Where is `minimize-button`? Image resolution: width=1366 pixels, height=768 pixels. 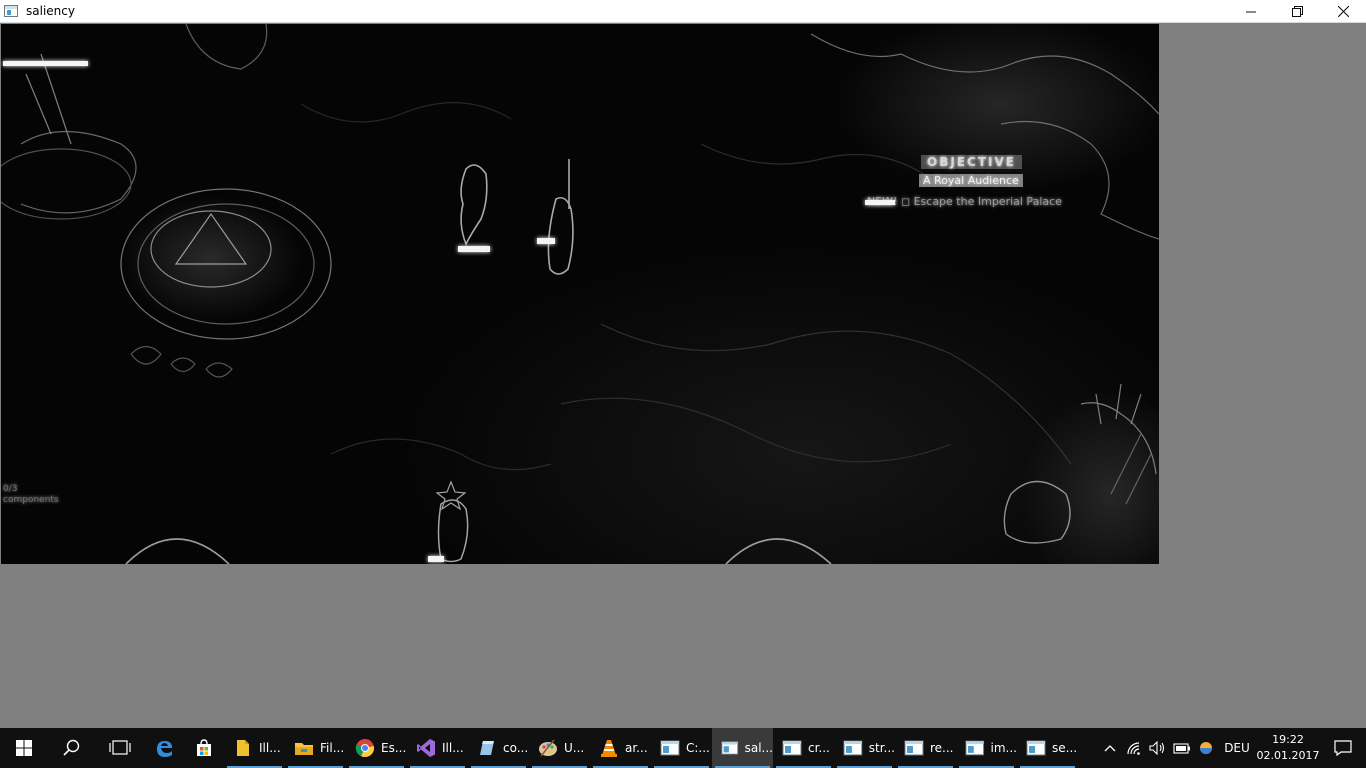 minimize-button is located at coordinates (1251, 11).